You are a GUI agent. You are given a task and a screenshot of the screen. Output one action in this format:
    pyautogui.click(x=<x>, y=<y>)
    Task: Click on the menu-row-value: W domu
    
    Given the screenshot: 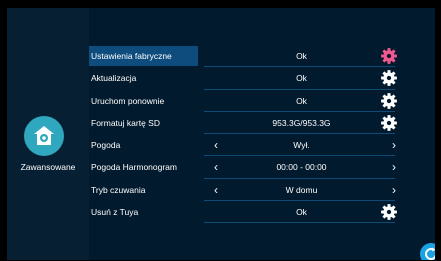 What is the action you would take?
    pyautogui.click(x=301, y=189)
    